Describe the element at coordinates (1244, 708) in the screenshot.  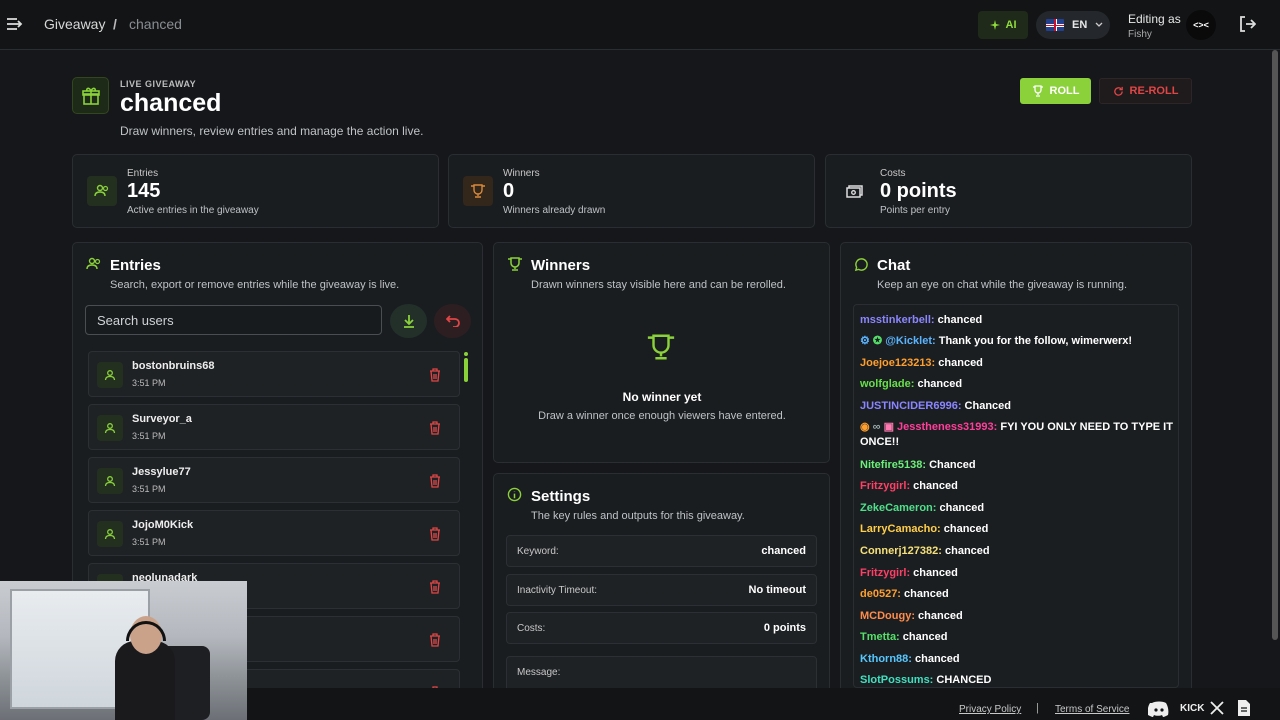
I see `document-icon` at that location.